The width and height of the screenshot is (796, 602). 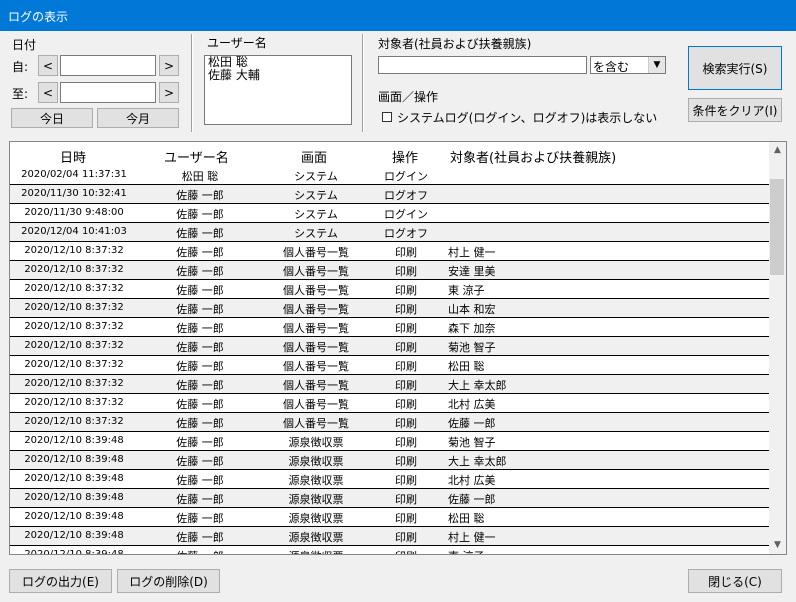 What do you see at coordinates (777, 348) in the screenshot?
I see `vertical-scrollbar: ▲ ▼` at bounding box center [777, 348].